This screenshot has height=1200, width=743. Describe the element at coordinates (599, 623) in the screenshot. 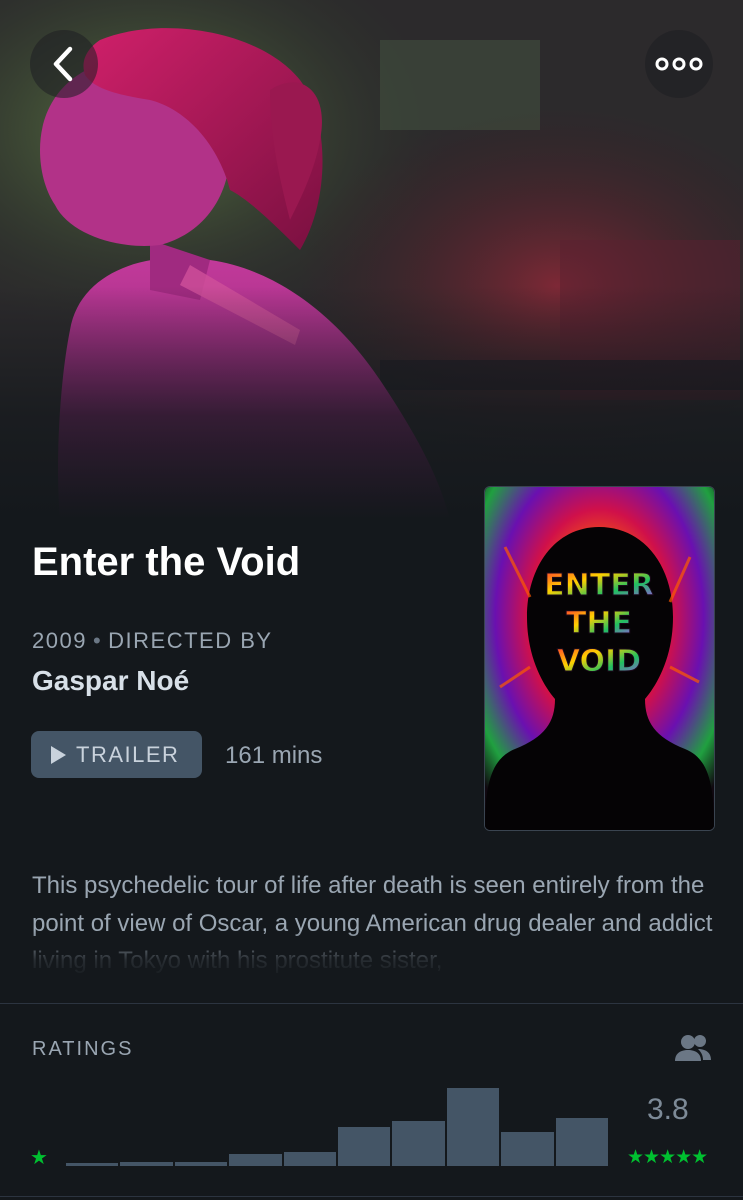

I see `poster-title-line-2: THE` at that location.